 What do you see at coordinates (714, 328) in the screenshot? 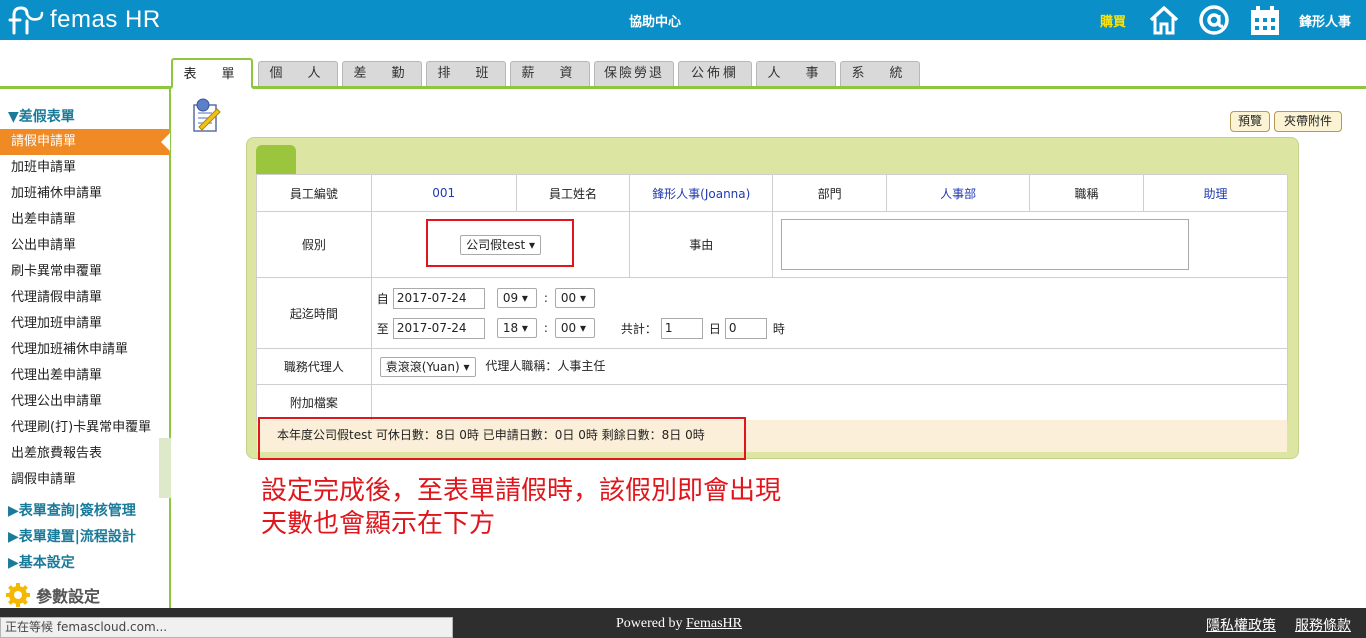
I see `day-unit: 日` at bounding box center [714, 328].